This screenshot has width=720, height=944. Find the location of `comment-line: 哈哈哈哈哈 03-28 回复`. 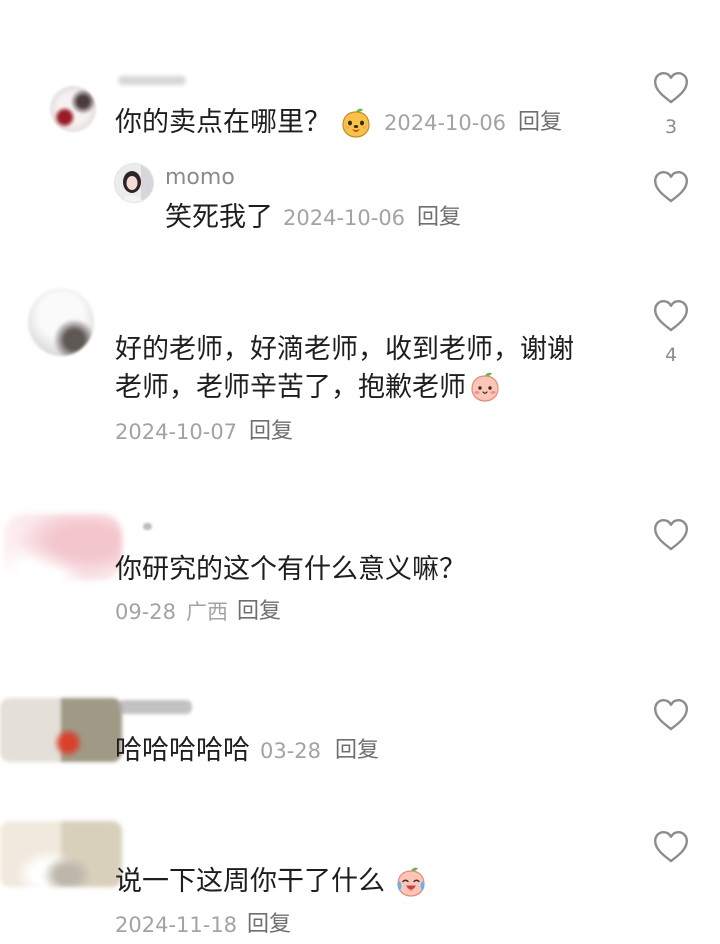

comment-line: 哈哈哈哈哈 03-28 回复 is located at coordinates (247, 751).